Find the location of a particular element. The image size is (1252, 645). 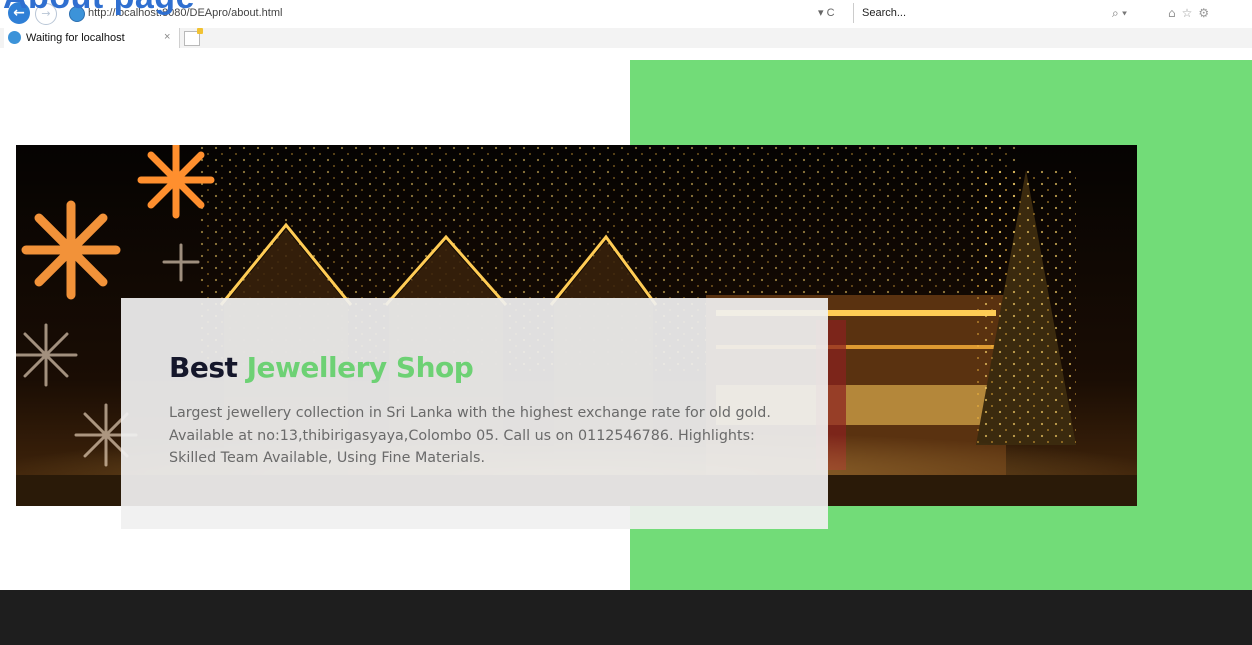

close-tab-icon: × is located at coordinates (167, 37).